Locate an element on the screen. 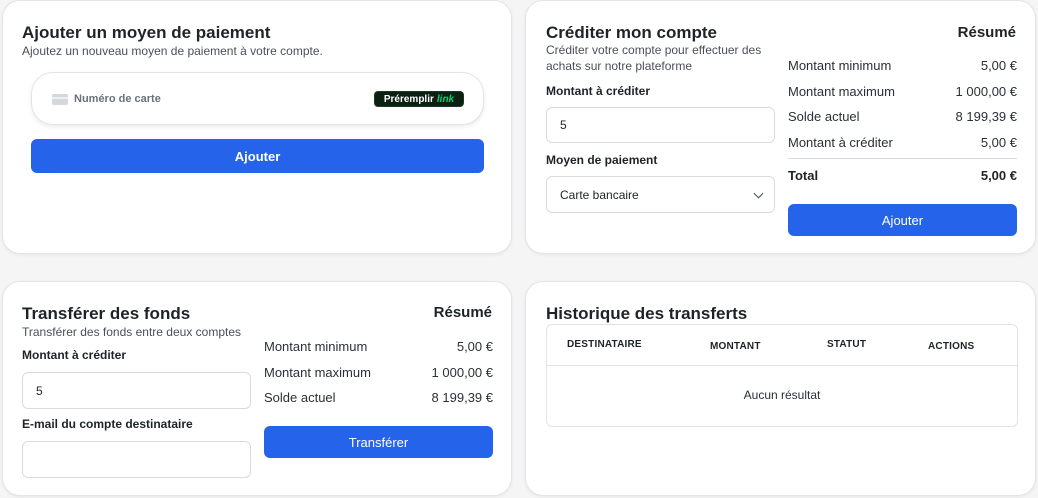  transfer-title: Transférer des fonds is located at coordinates (106, 313).